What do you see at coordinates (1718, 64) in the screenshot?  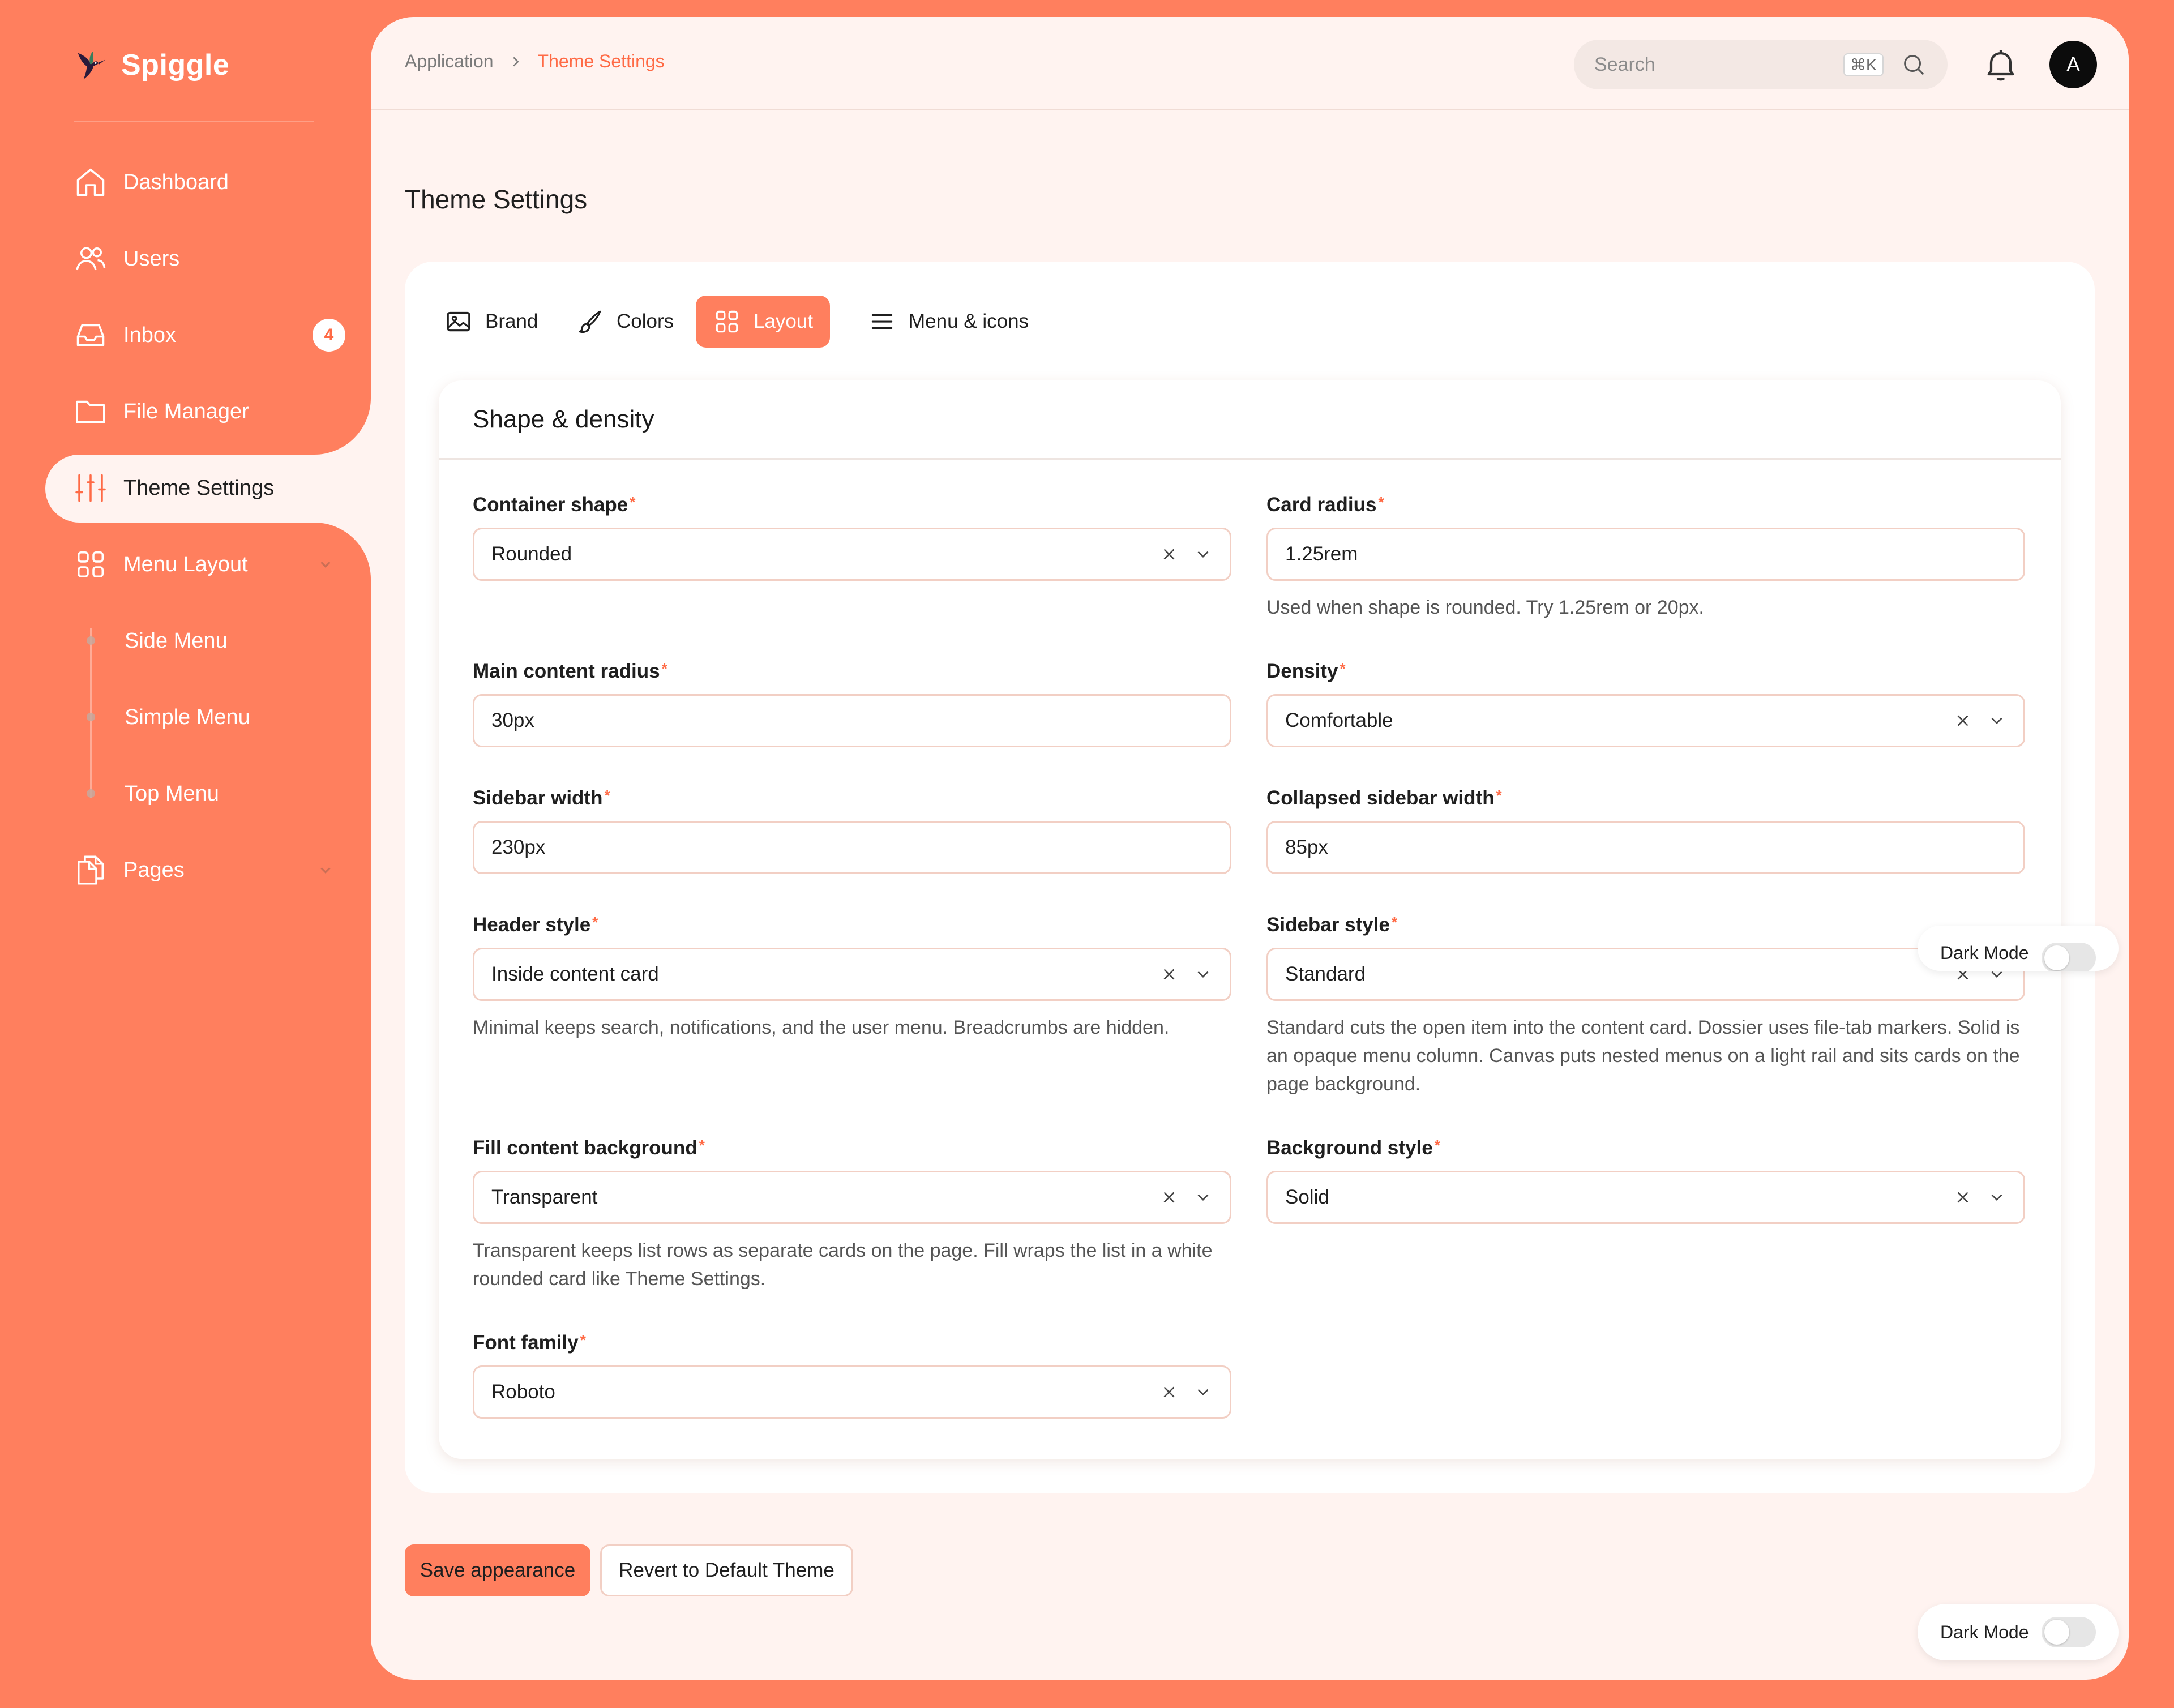 I see `search-input` at bounding box center [1718, 64].